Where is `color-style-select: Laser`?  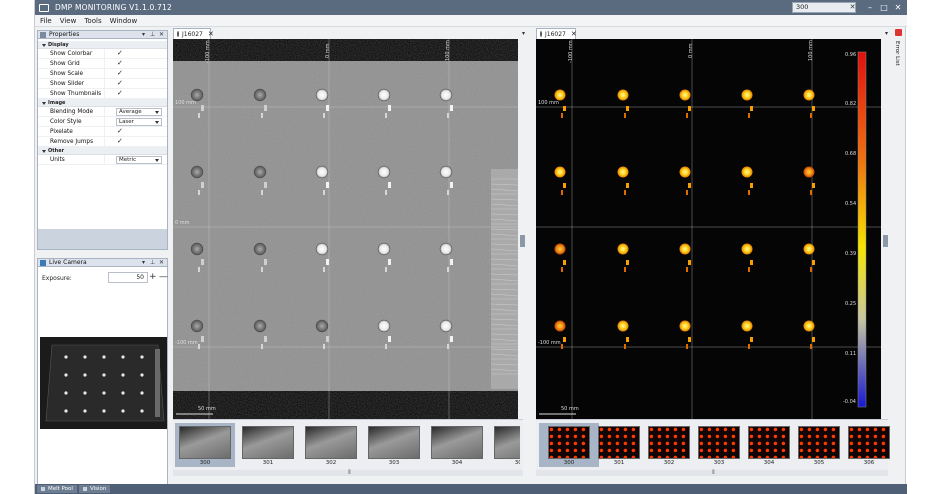 color-style-select: Laser is located at coordinates (139, 121).